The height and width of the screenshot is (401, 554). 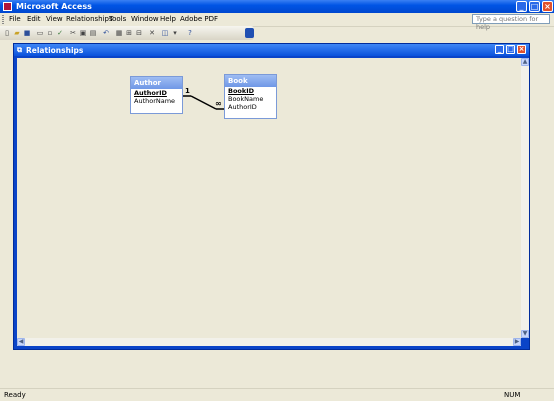 I want to click on menu-help: Help, so click(x=168, y=19).